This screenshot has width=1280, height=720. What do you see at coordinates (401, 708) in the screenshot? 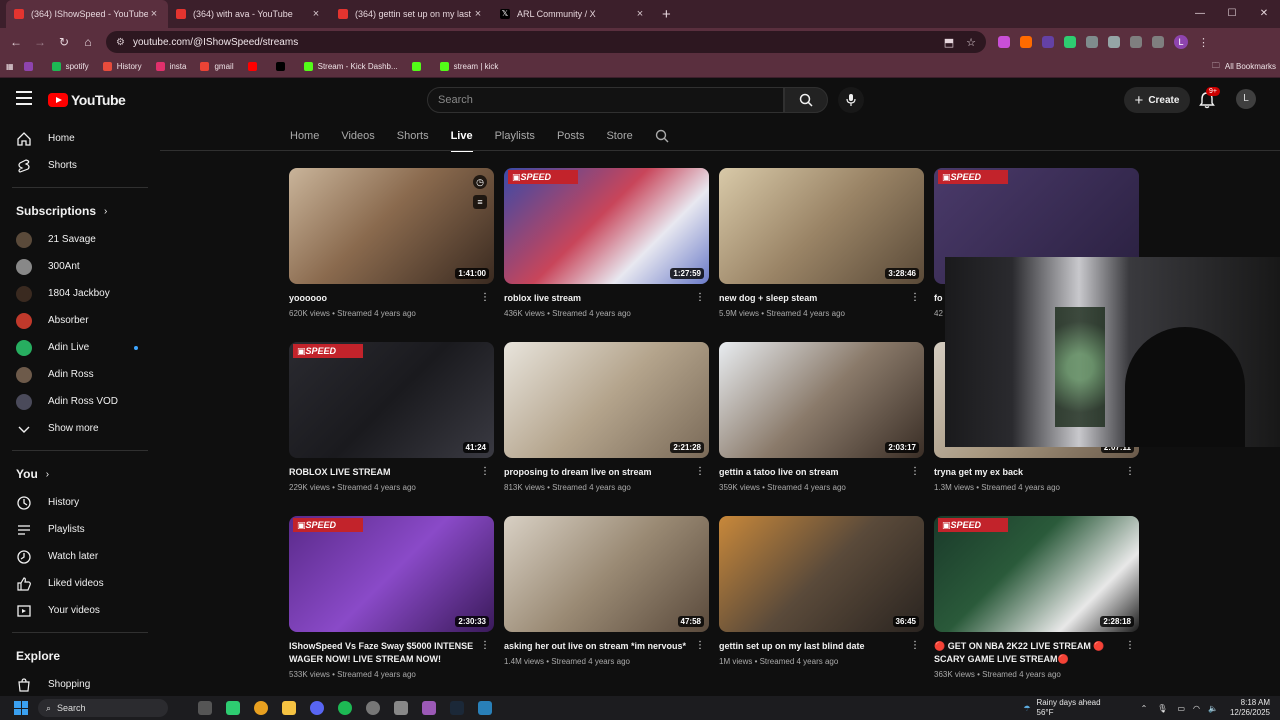
I see `settings-icon` at bounding box center [401, 708].